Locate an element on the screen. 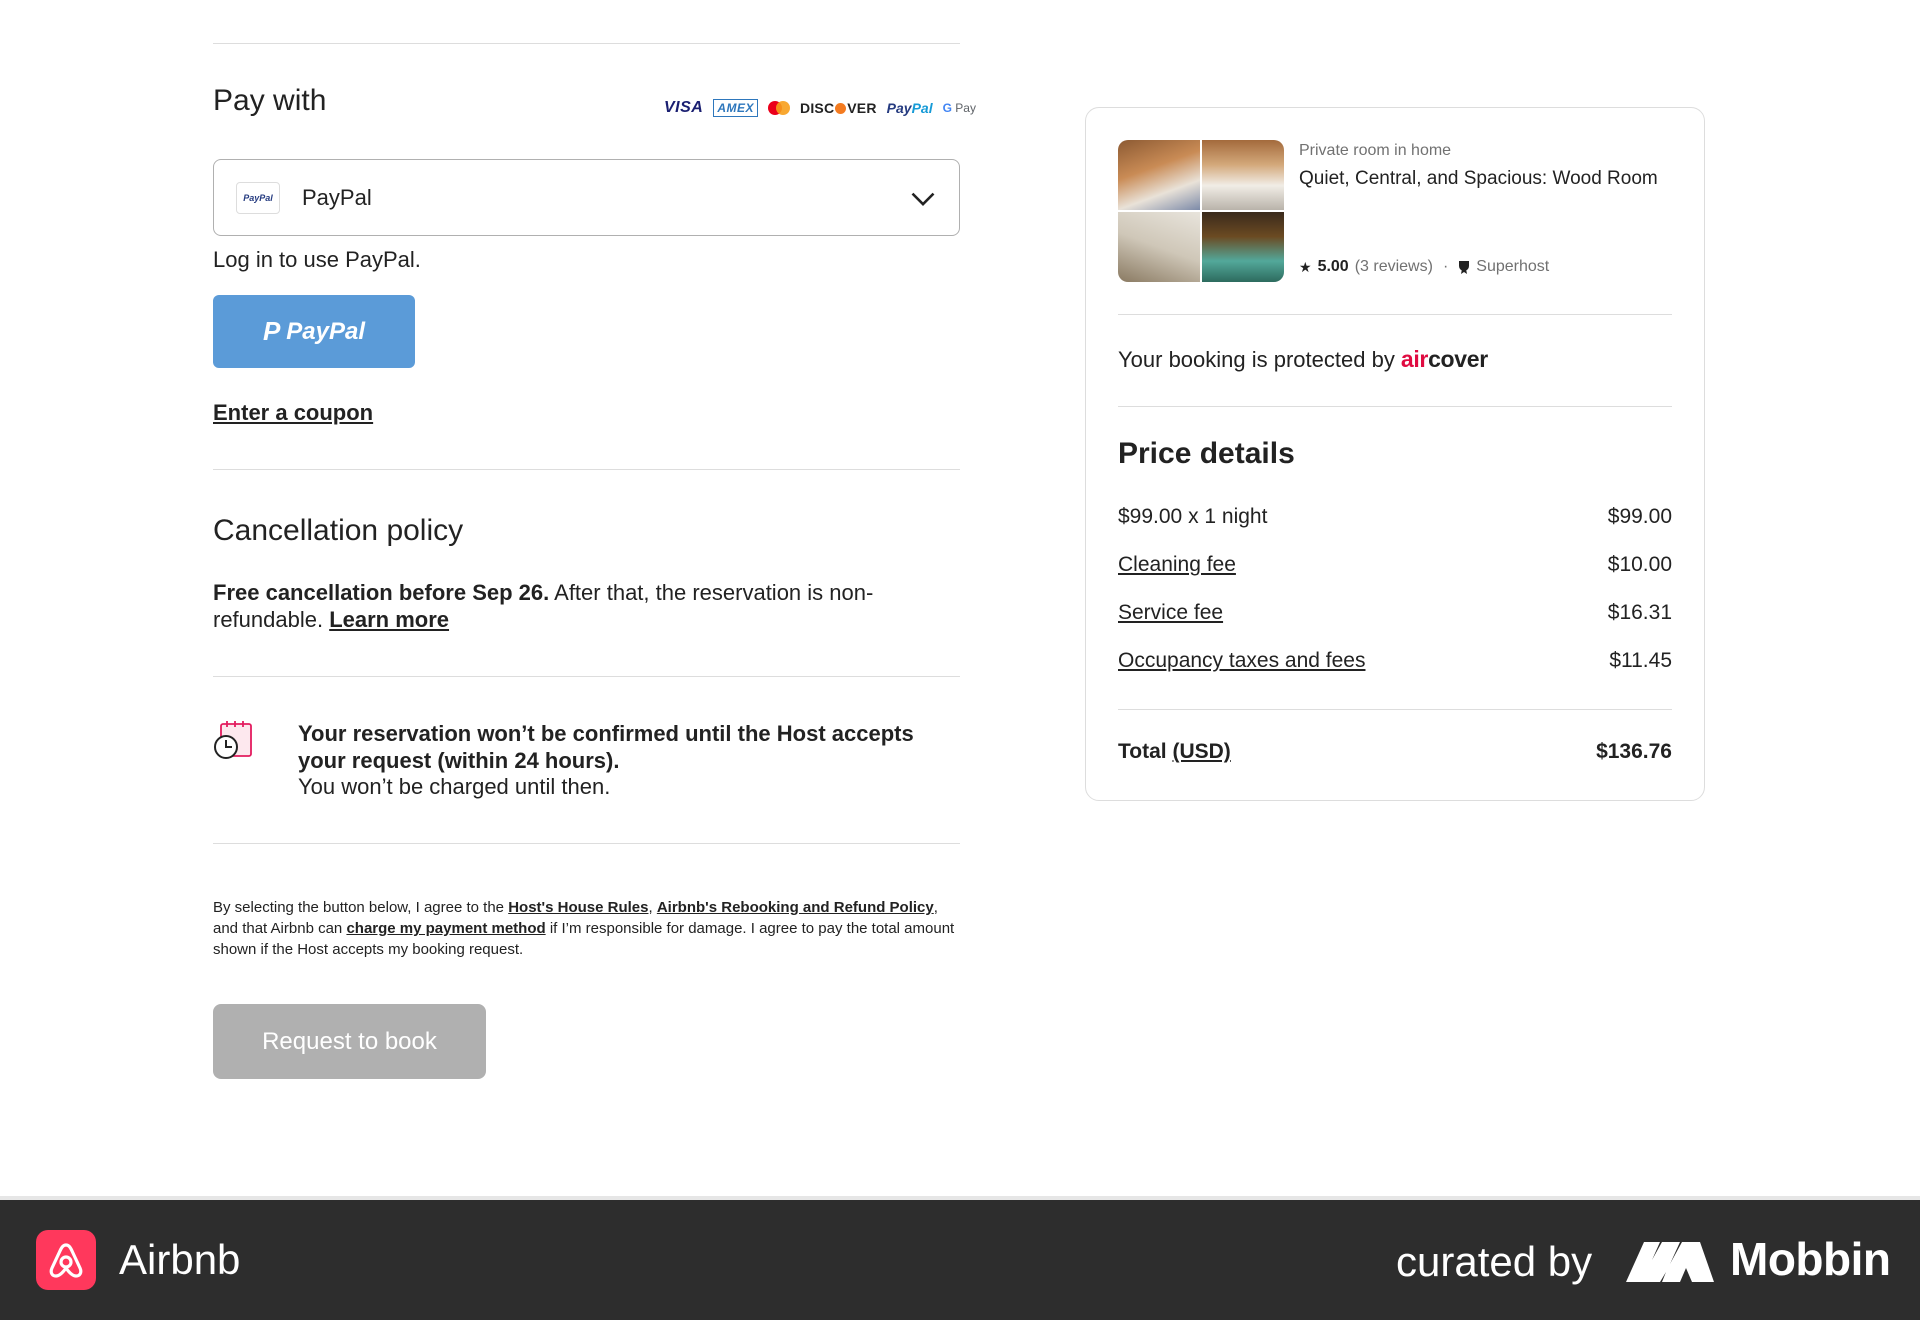 The height and width of the screenshot is (1320, 1920). request-to-book-button: Request to book is located at coordinates (349, 1041).